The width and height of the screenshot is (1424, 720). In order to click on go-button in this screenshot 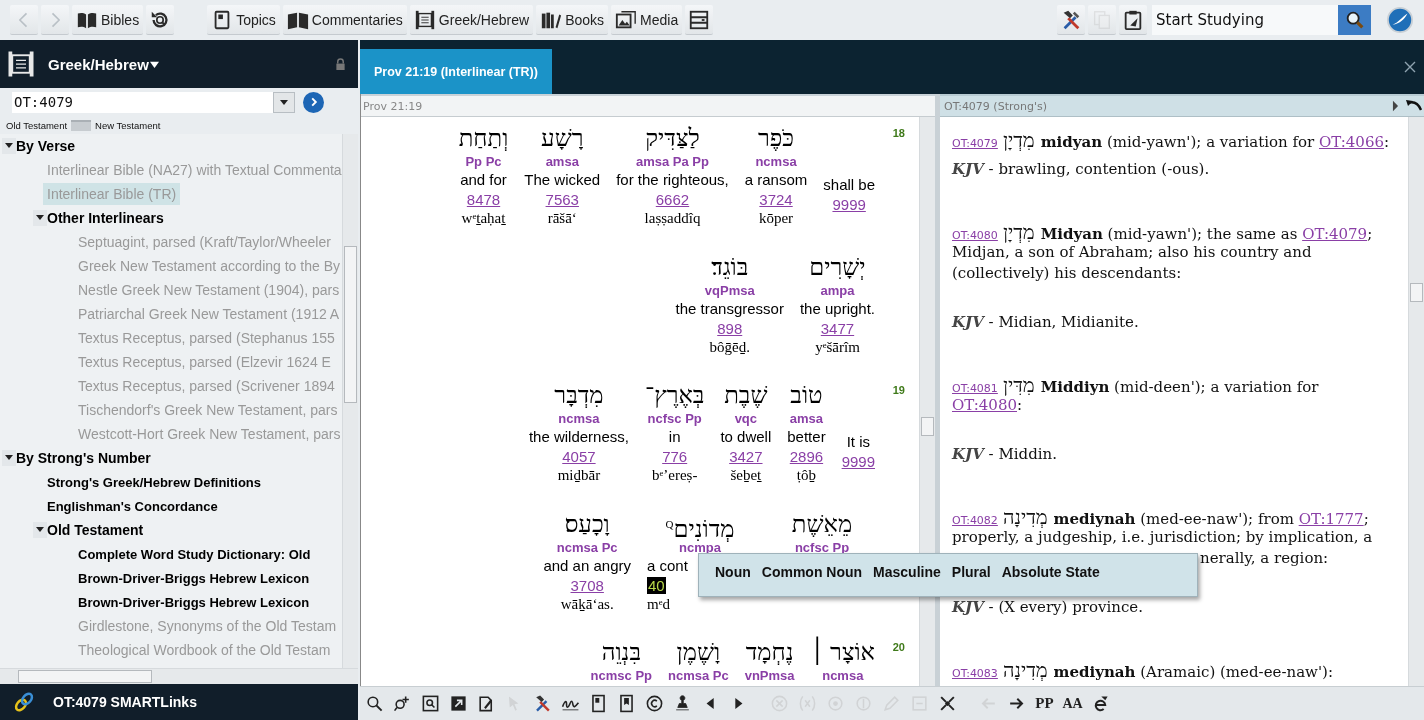, I will do `click(313, 102)`.